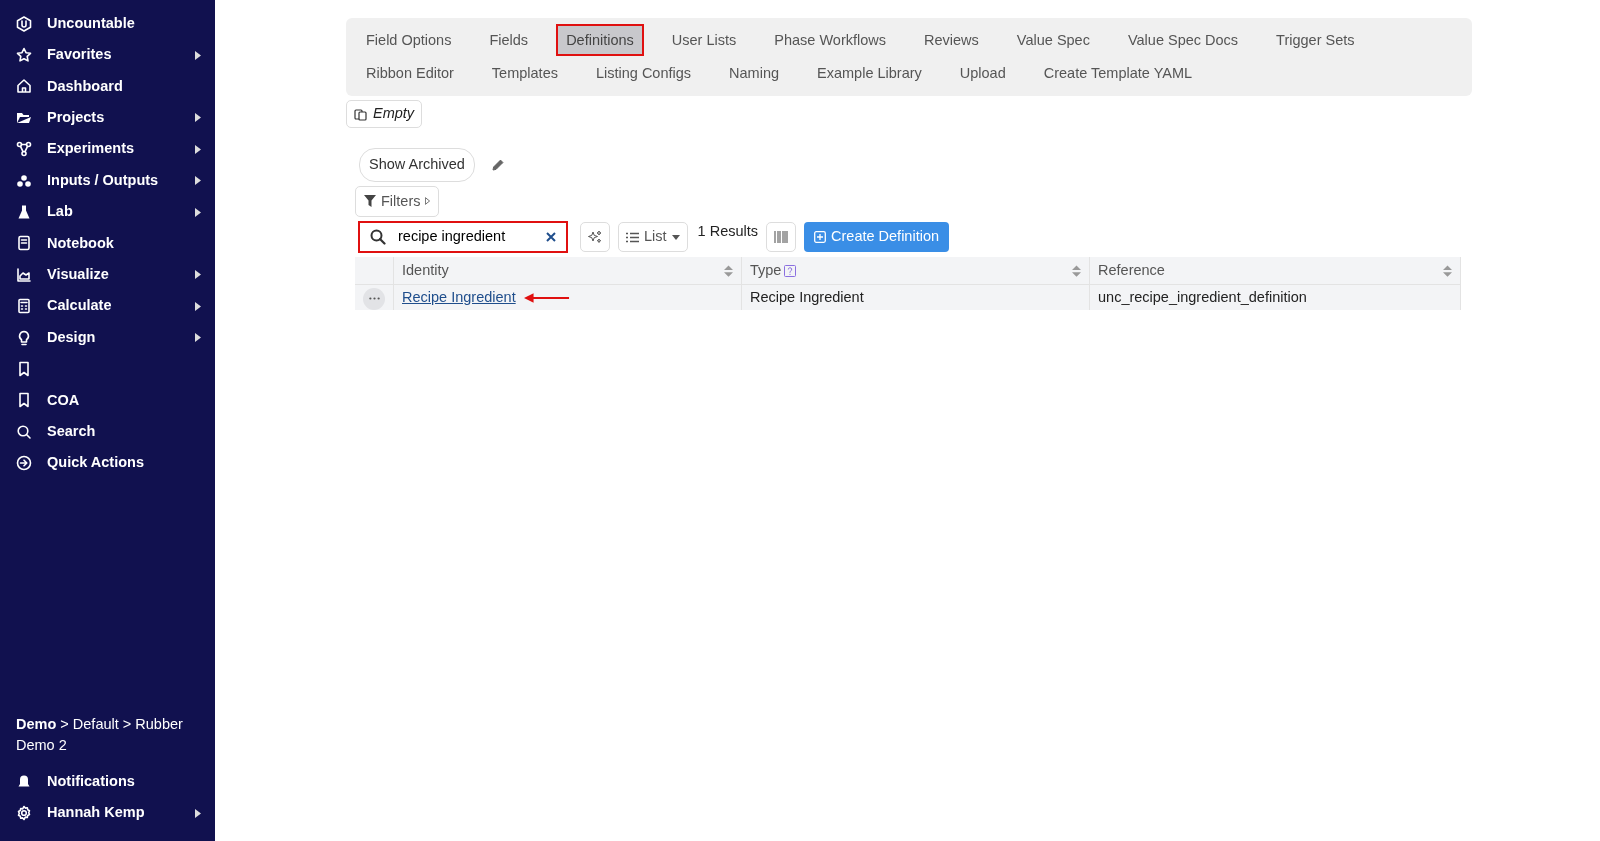 Image resolution: width=1600 pixels, height=841 pixels. Describe the element at coordinates (24, 243) in the screenshot. I see `notebook-icon` at that location.